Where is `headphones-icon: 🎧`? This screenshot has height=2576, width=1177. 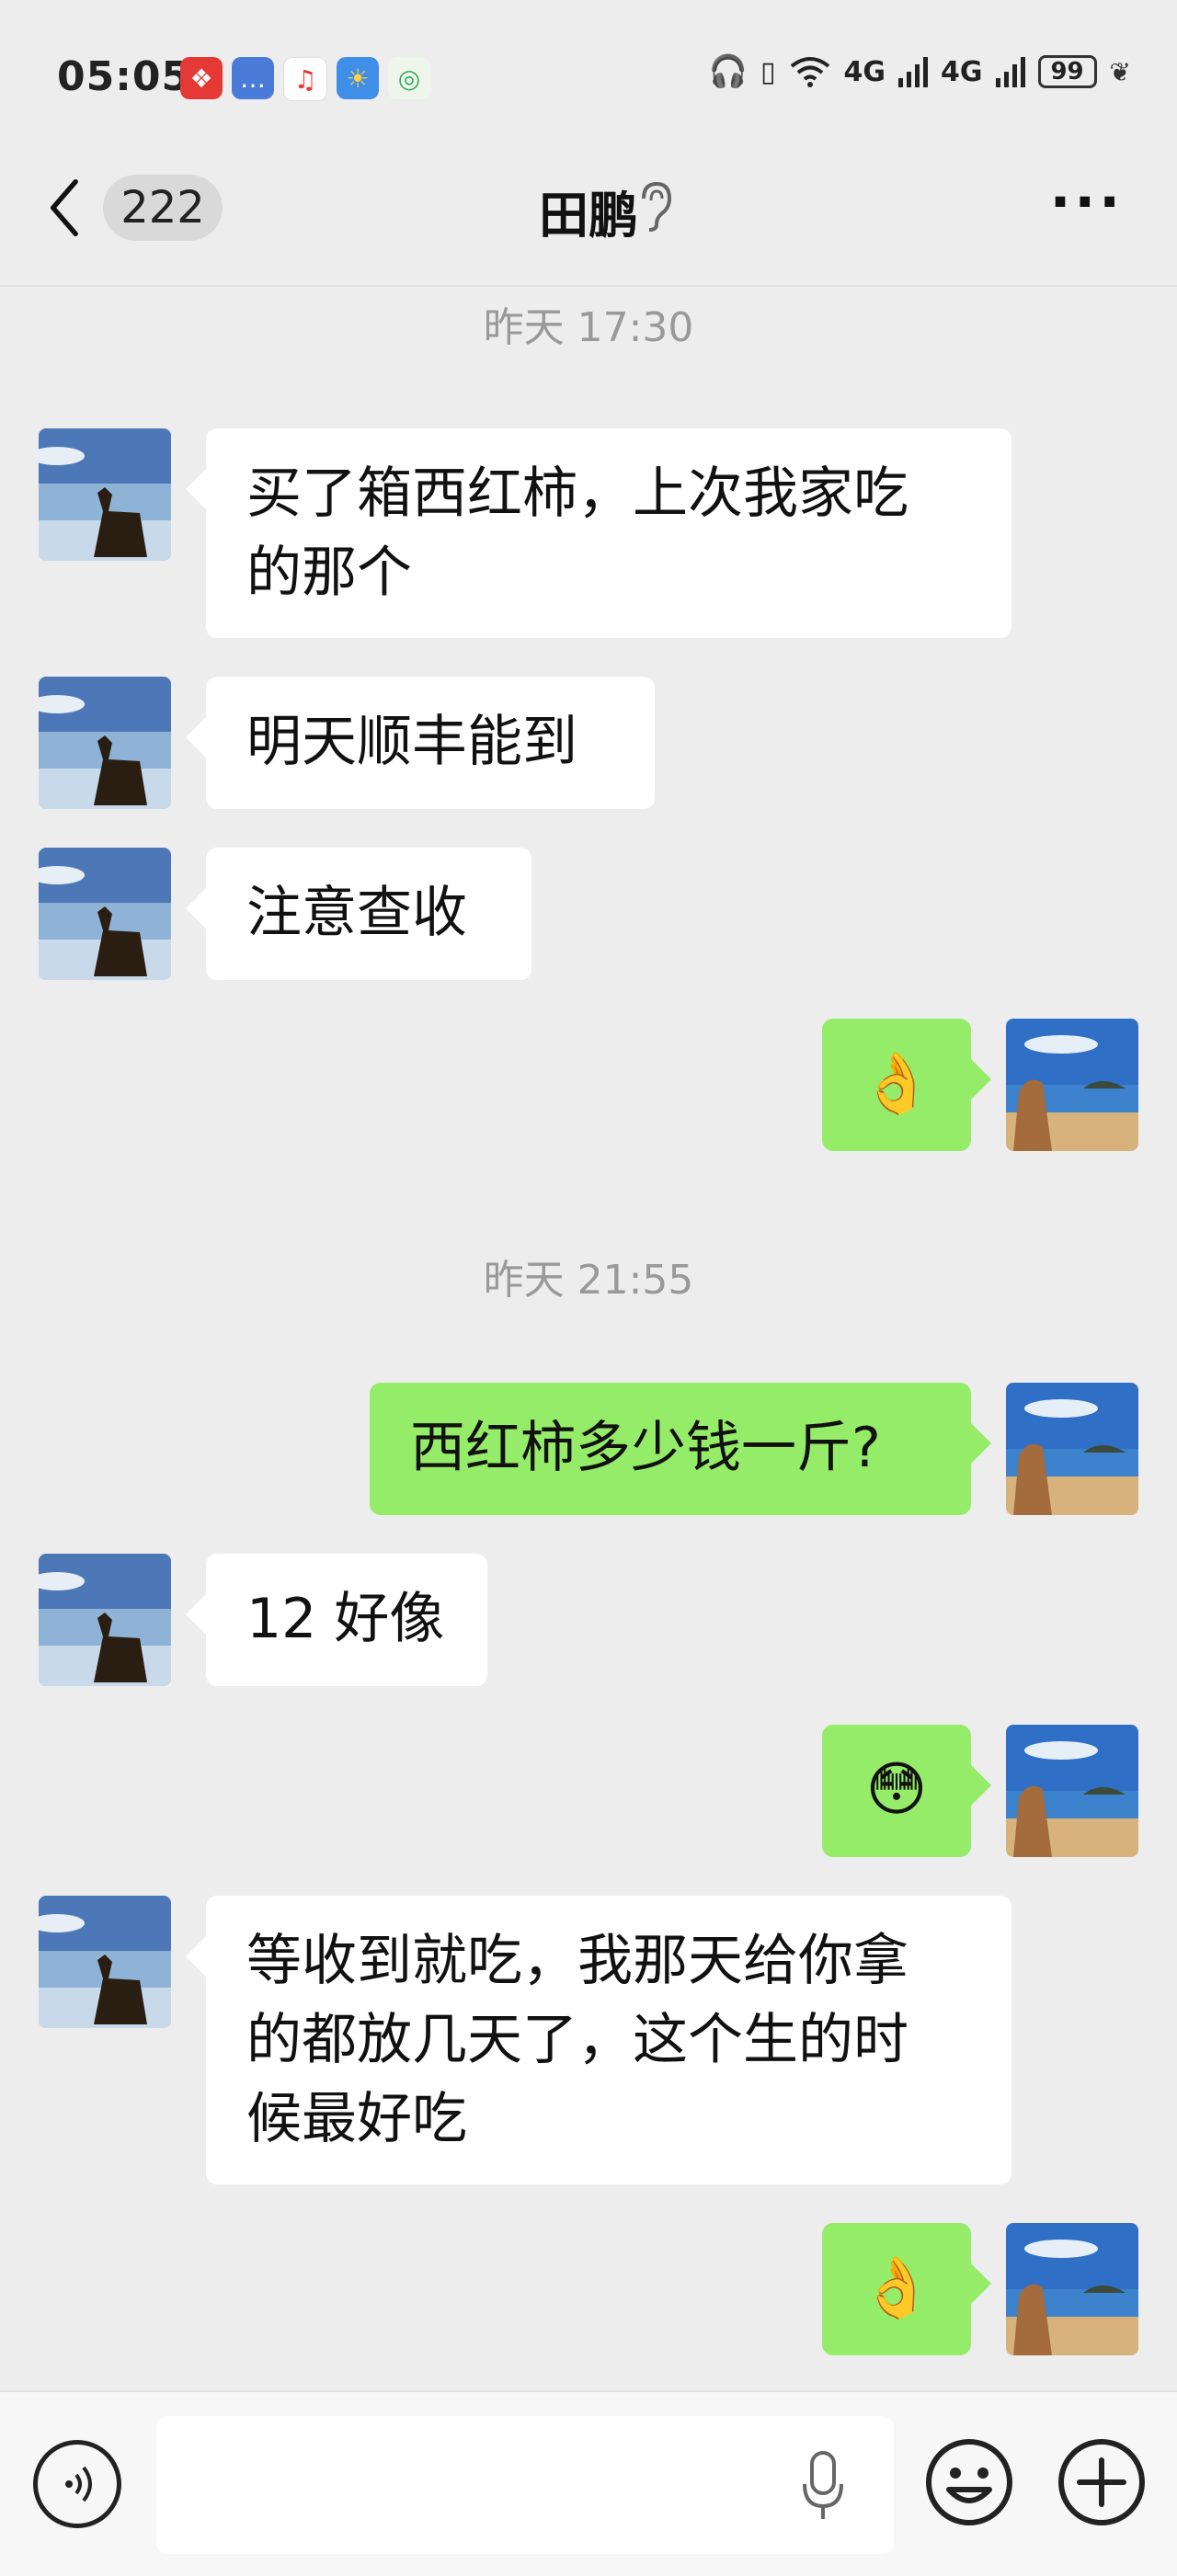 headphones-icon: 🎧 is located at coordinates (728, 71).